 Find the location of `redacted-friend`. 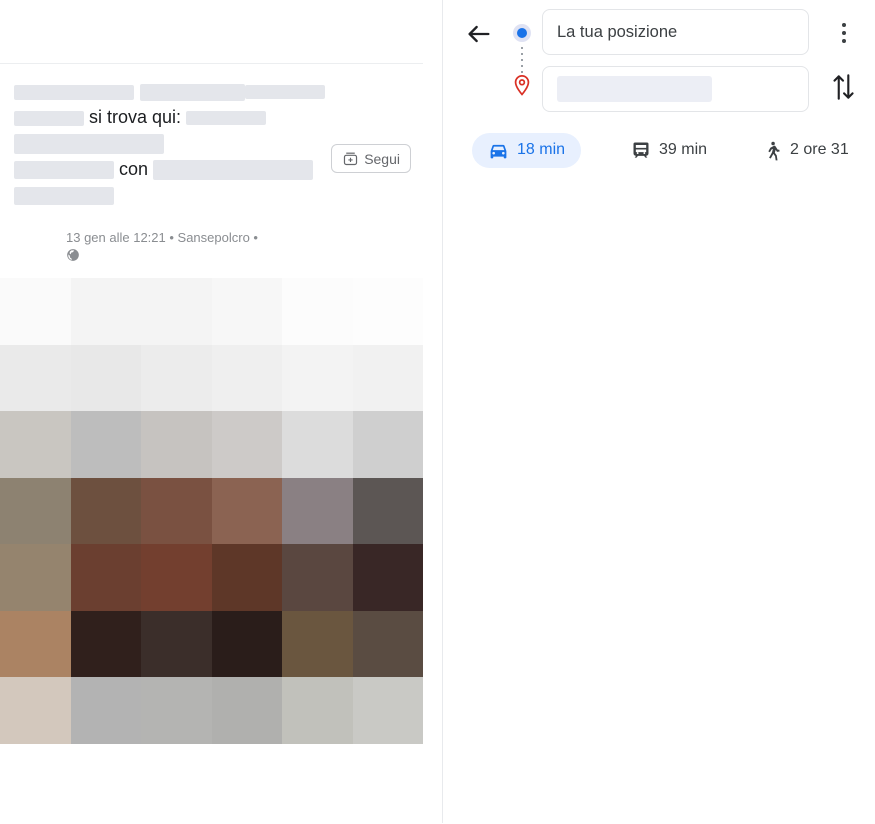

redacted-friend is located at coordinates (233, 170).